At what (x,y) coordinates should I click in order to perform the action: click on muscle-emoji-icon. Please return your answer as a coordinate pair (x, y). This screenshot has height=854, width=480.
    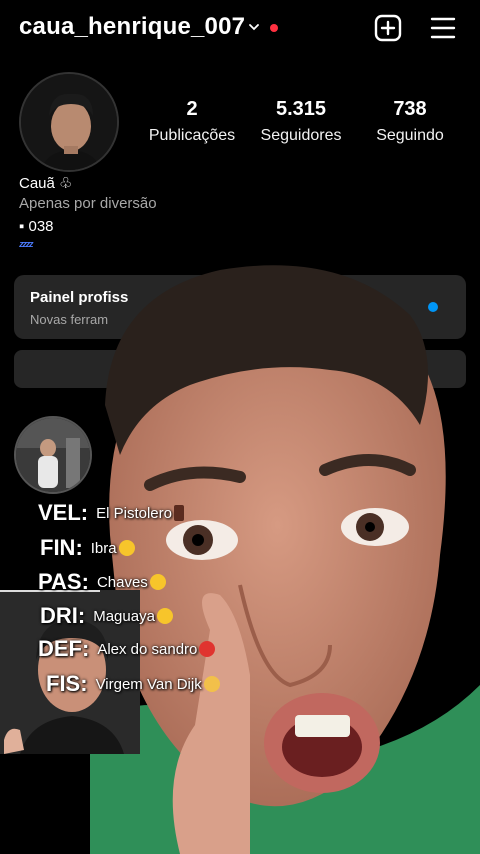
    Looking at the image, I should click on (211, 684).